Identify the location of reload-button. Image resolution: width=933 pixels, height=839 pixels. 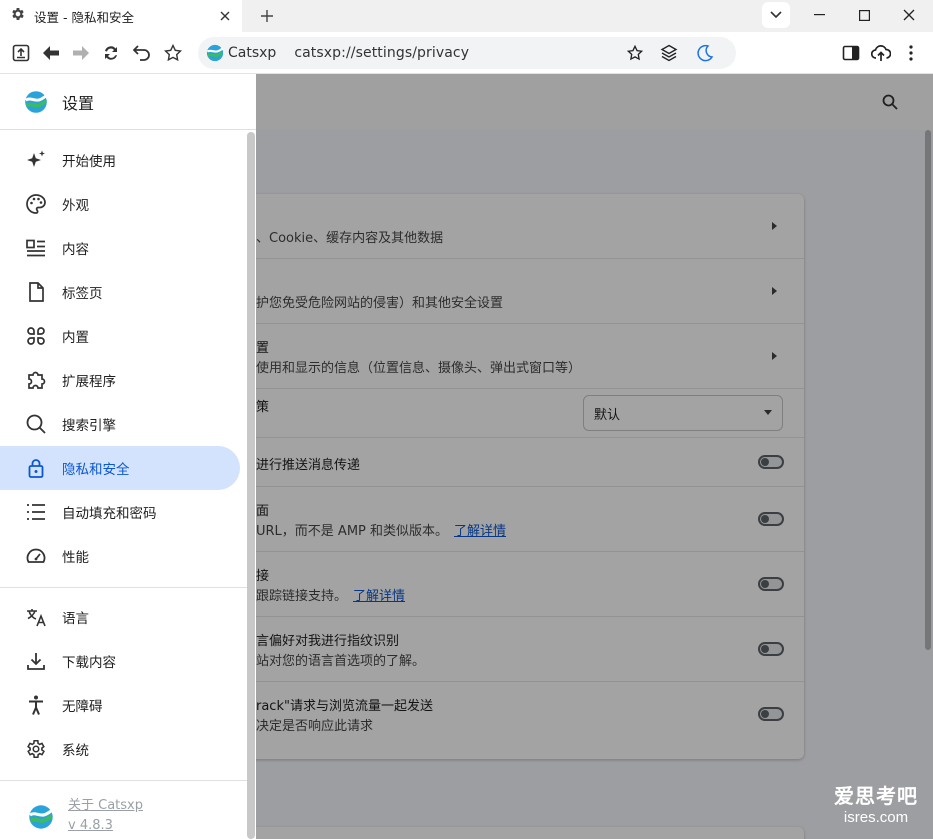
(111, 53).